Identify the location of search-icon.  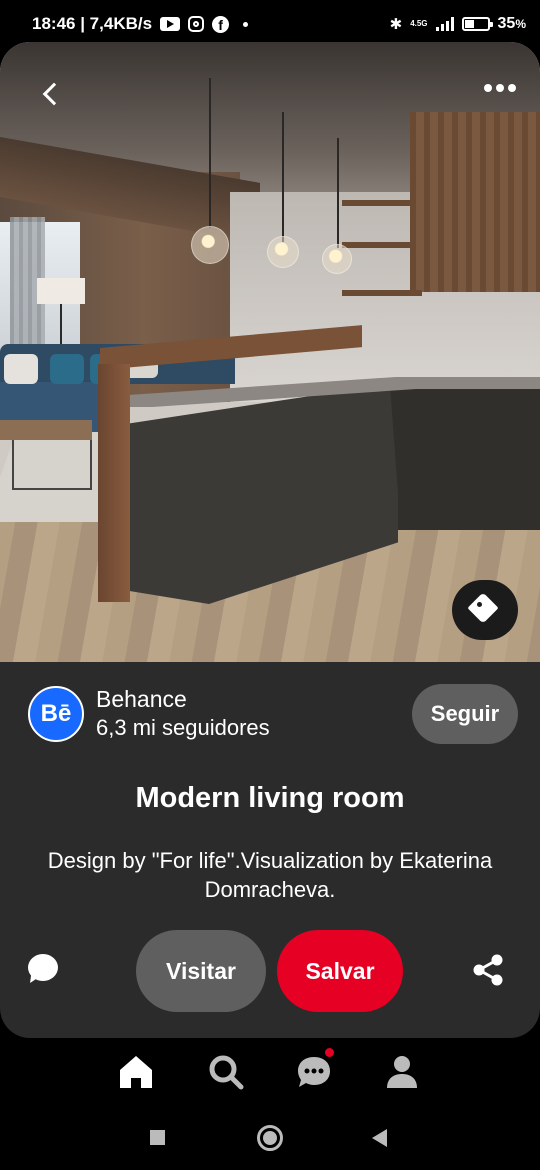
(226, 1072).